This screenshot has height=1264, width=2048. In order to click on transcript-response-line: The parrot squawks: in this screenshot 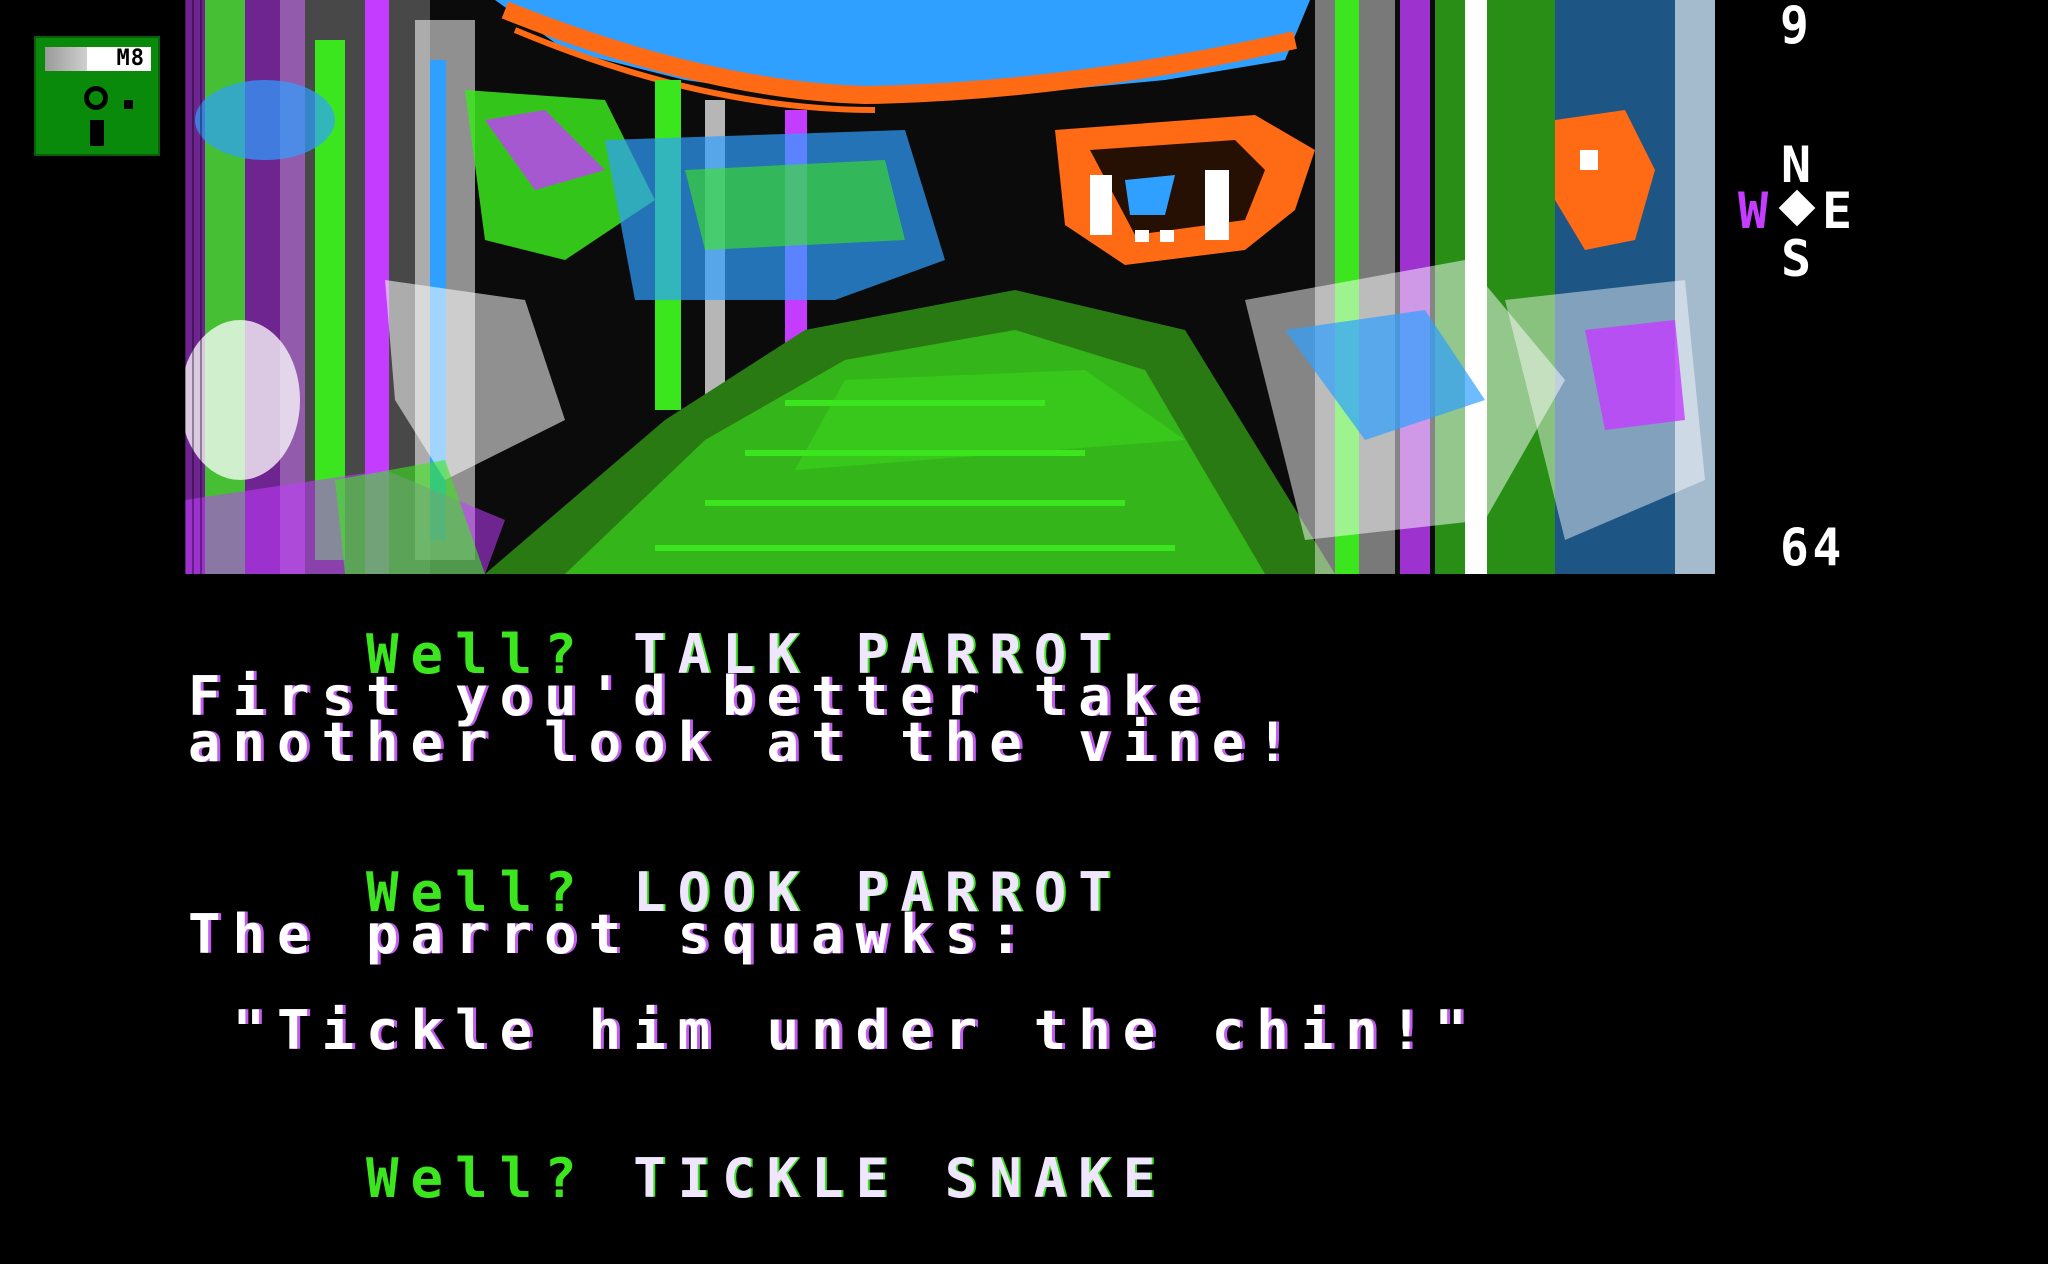, I will do `click(611, 934)`.